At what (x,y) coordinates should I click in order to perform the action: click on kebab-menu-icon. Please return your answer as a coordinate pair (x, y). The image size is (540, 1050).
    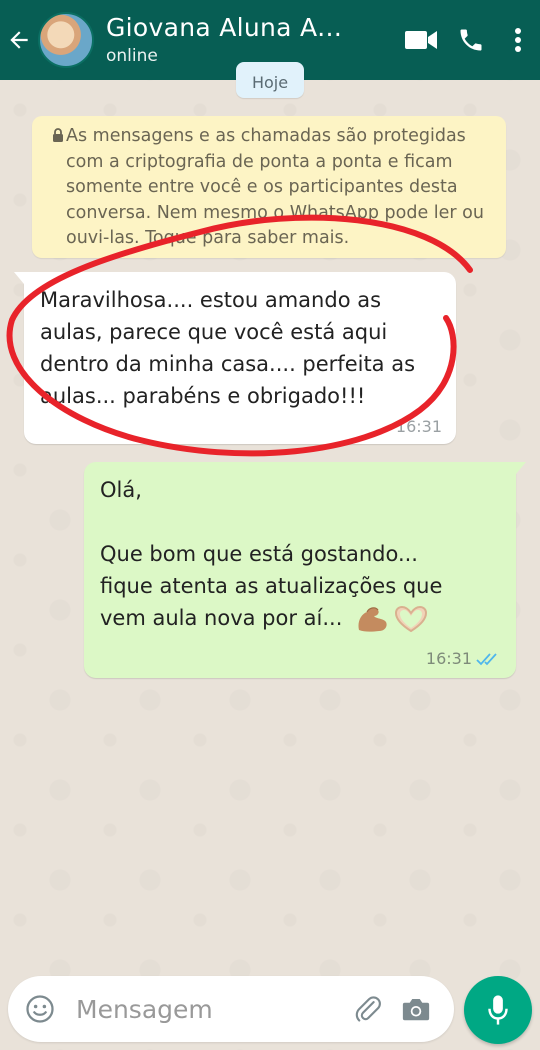
    Looking at the image, I should click on (518, 40).